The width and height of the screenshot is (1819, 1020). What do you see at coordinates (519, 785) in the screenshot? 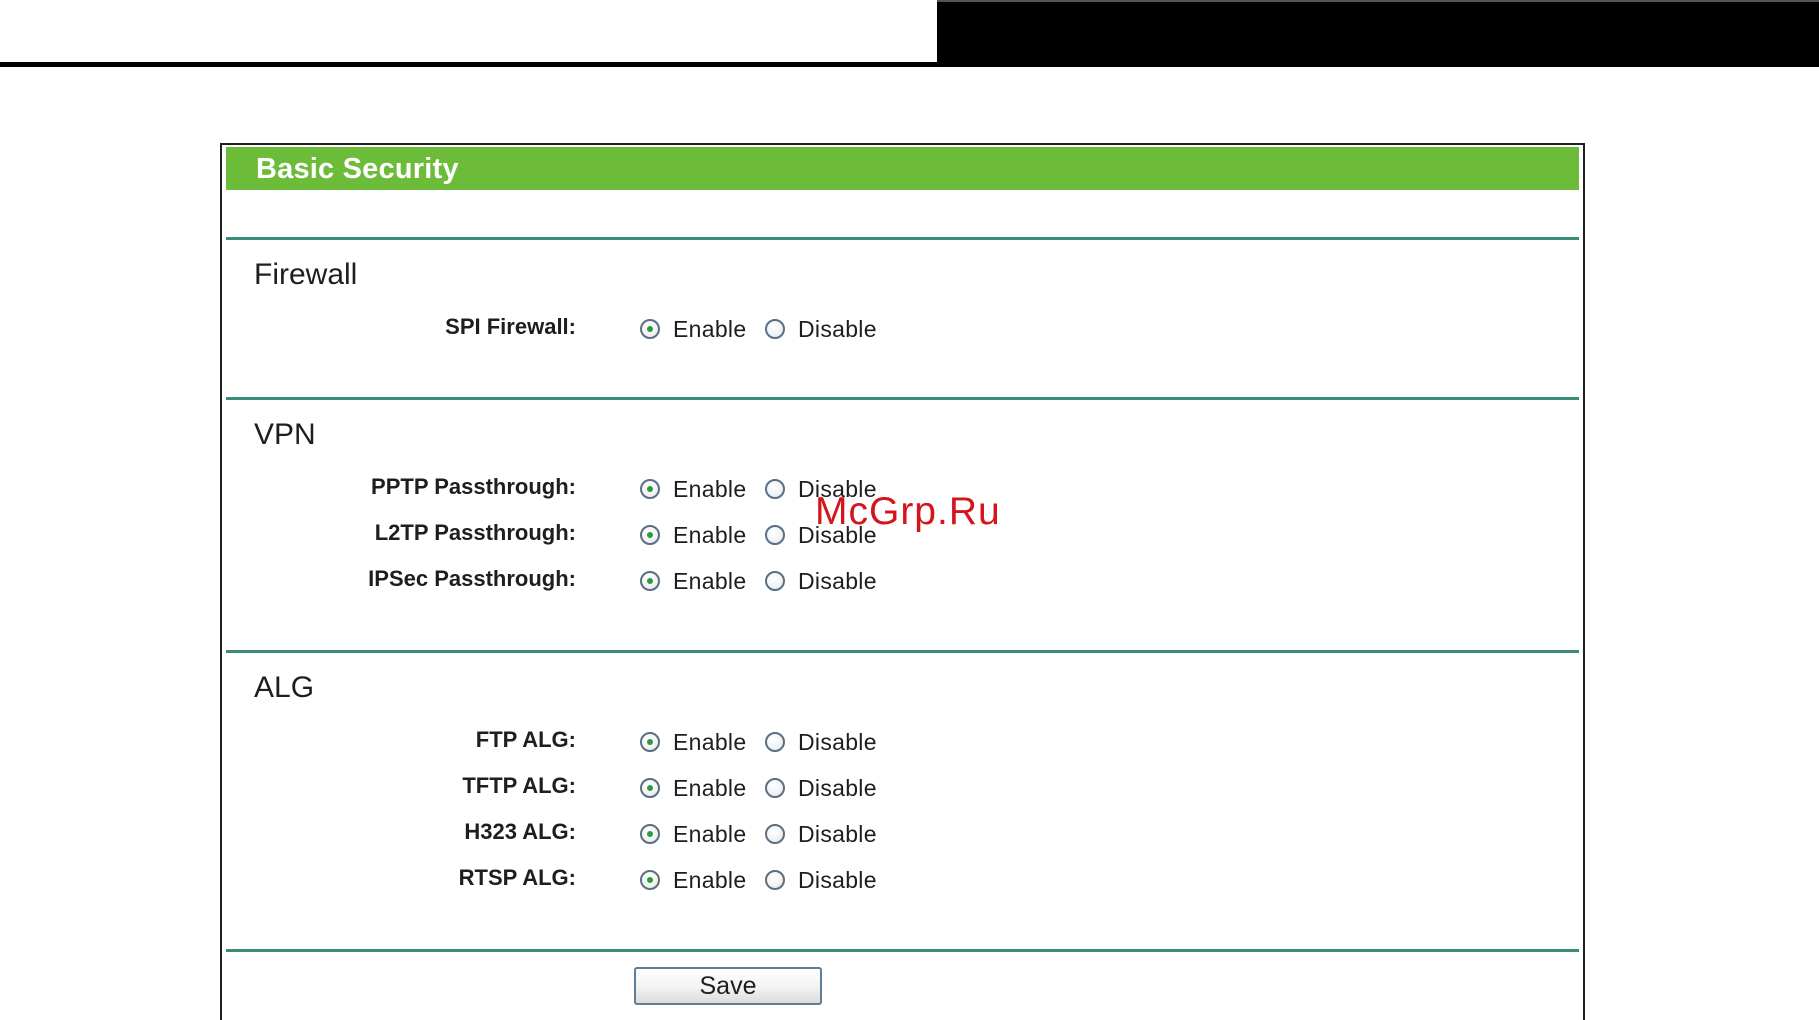
I see `row-label: TFTP ALG:` at bounding box center [519, 785].